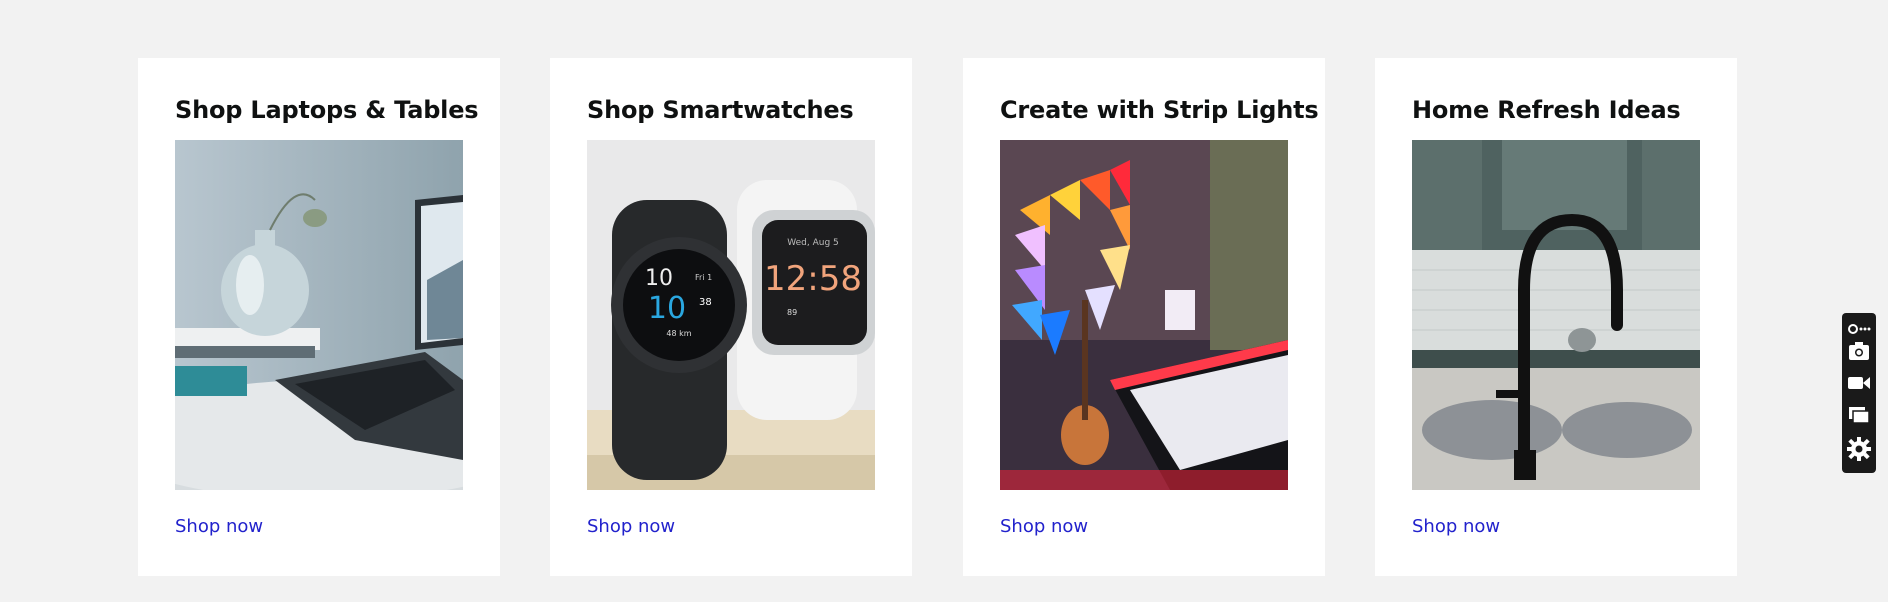 The width and height of the screenshot is (1888, 602). I want to click on card-title: Shop Smartwatches, so click(720, 110).